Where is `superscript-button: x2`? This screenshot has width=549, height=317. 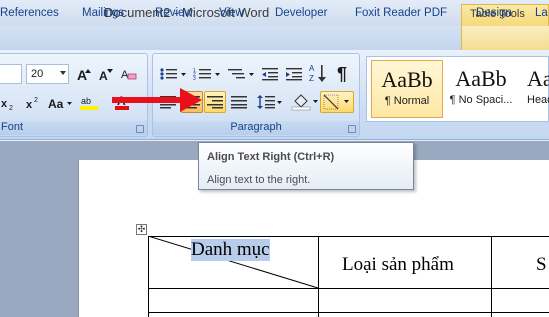 superscript-button: x2 is located at coordinates (33, 103).